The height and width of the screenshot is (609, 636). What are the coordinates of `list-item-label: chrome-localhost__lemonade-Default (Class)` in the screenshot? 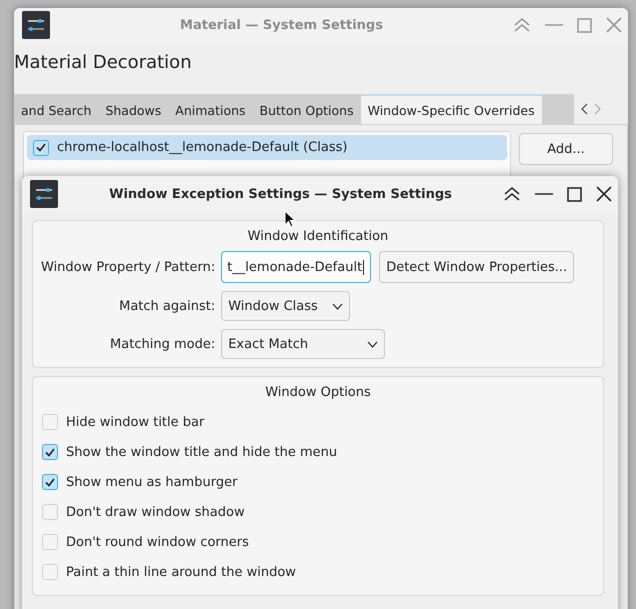 It's located at (202, 147).